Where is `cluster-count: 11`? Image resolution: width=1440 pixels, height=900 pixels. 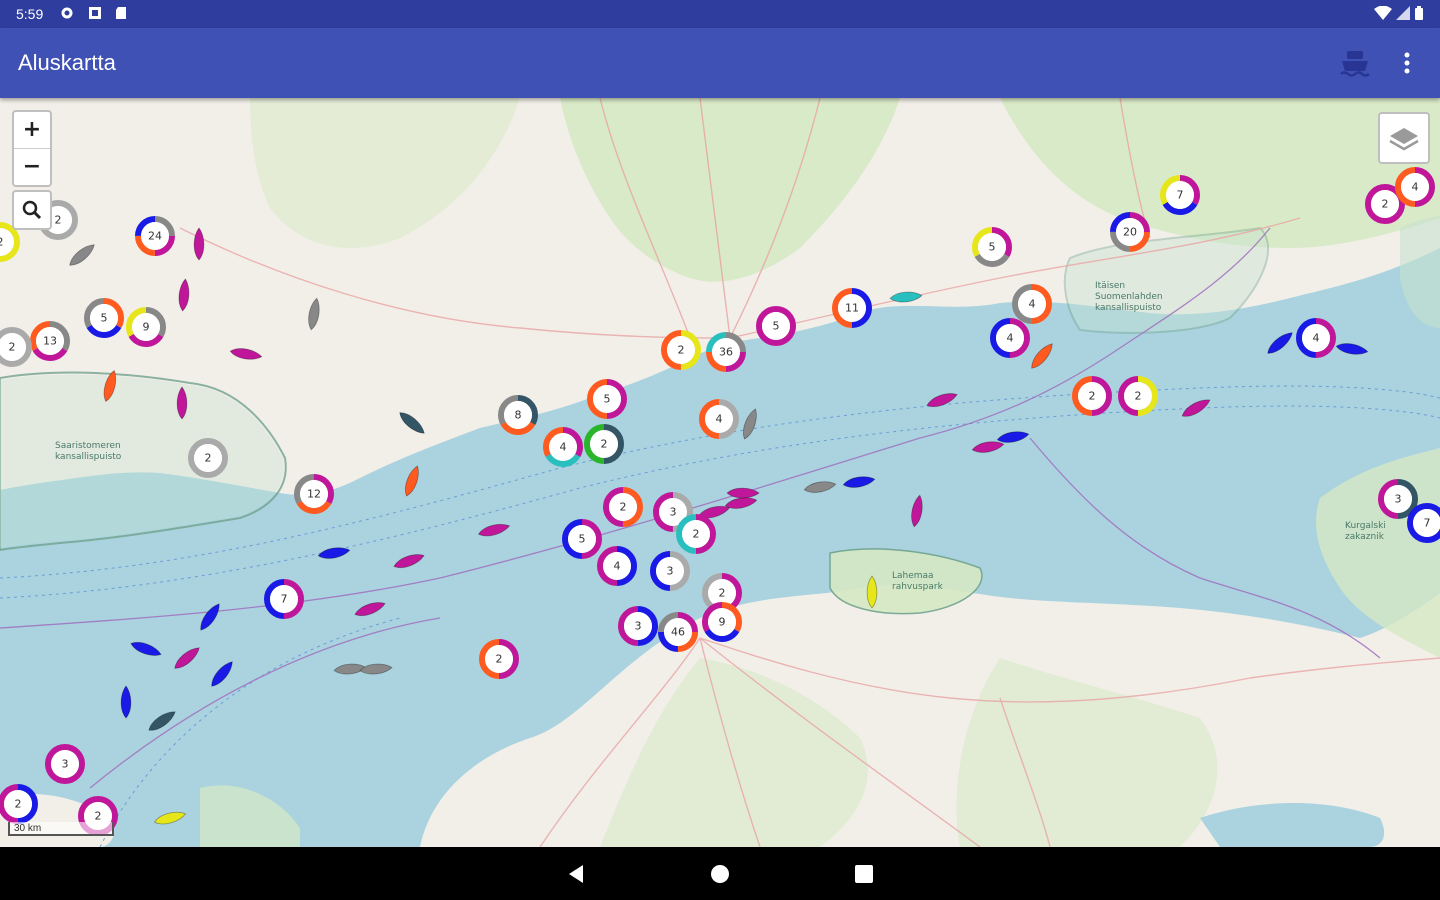
cluster-count: 11 is located at coordinates (852, 308).